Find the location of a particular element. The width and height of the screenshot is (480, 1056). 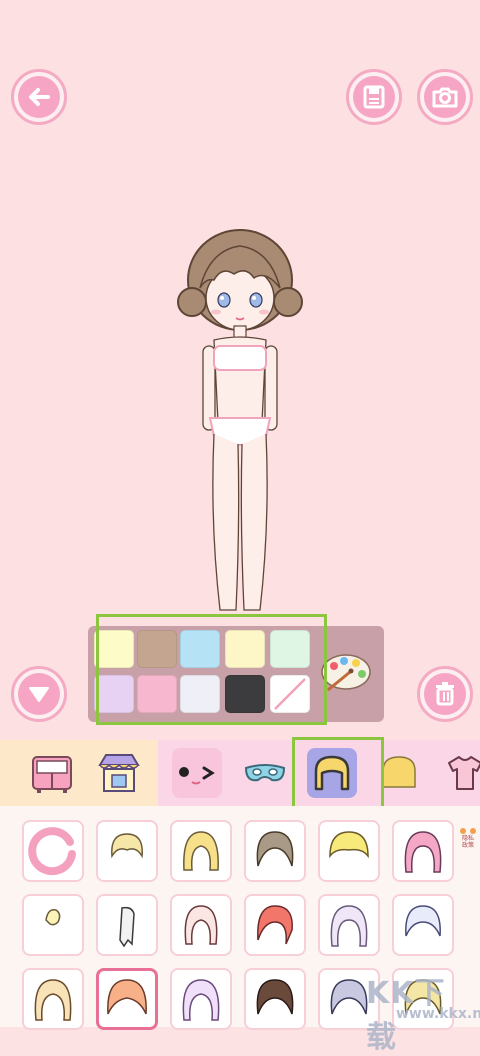

tab-hair-front is located at coordinates (332, 773).